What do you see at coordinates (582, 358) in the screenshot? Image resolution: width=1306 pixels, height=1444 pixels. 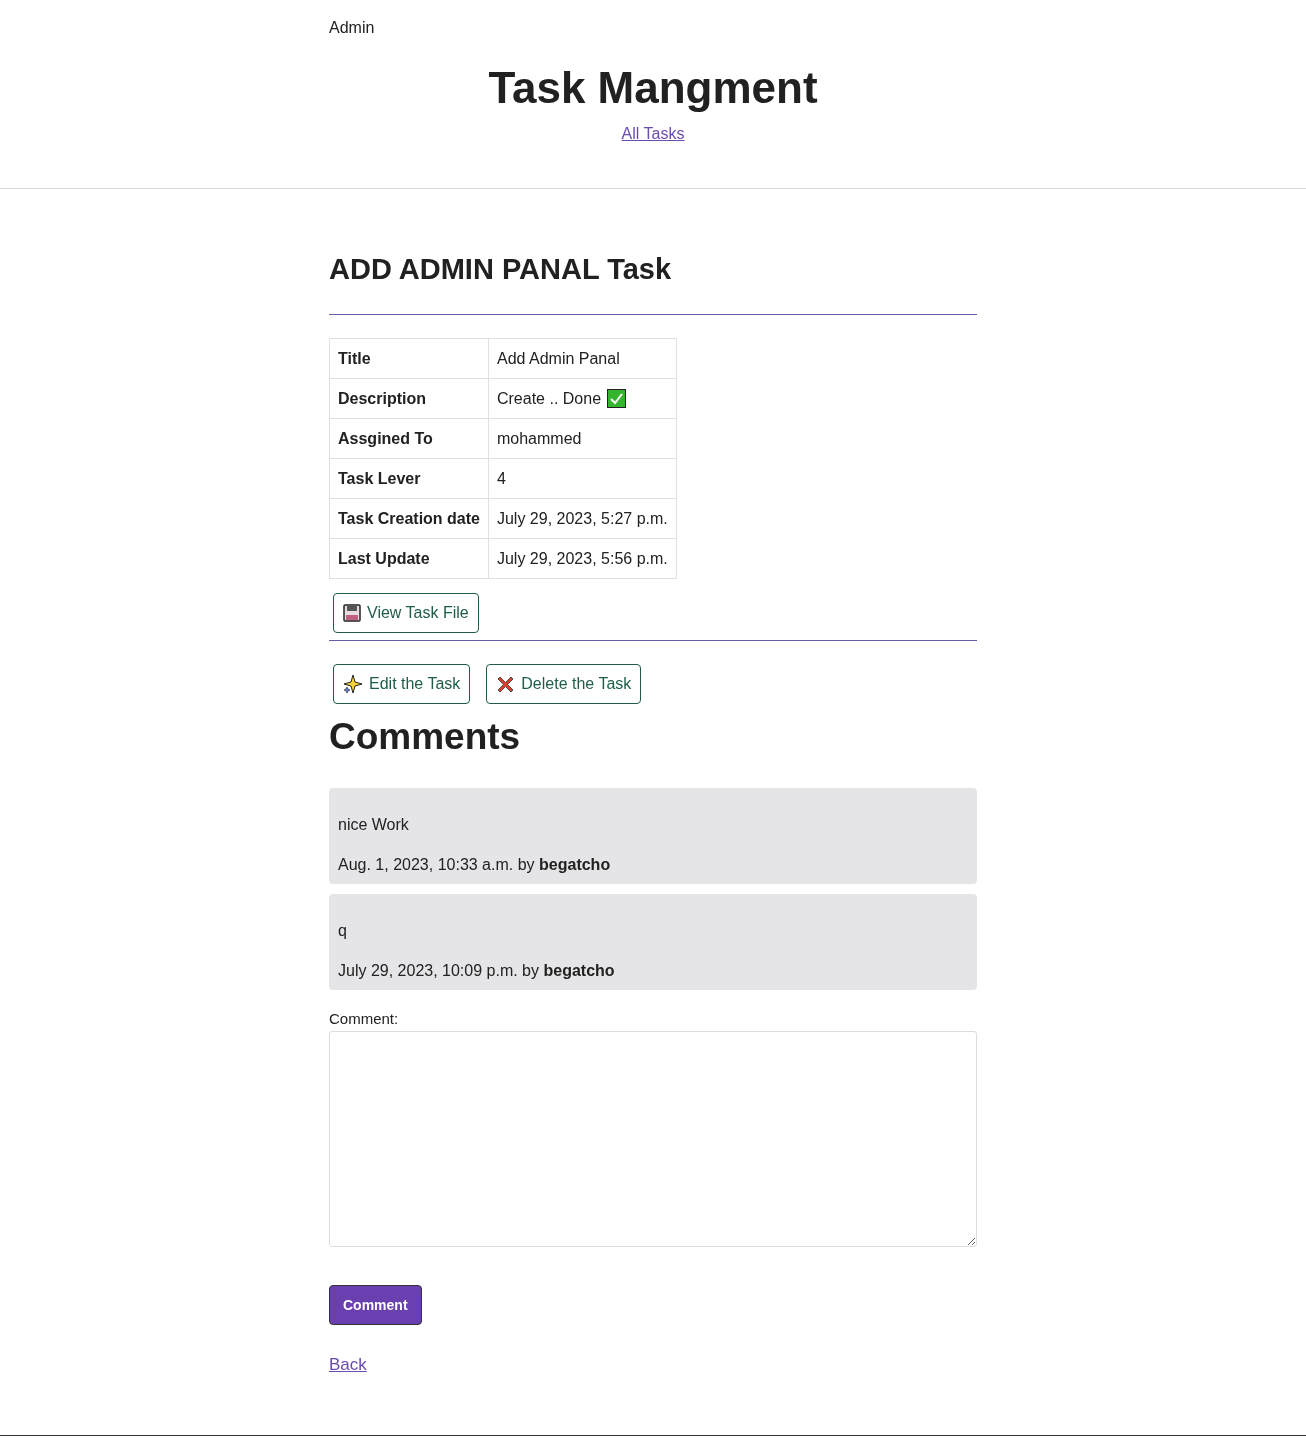 I see `table-cell: Add Admin Panal` at bounding box center [582, 358].